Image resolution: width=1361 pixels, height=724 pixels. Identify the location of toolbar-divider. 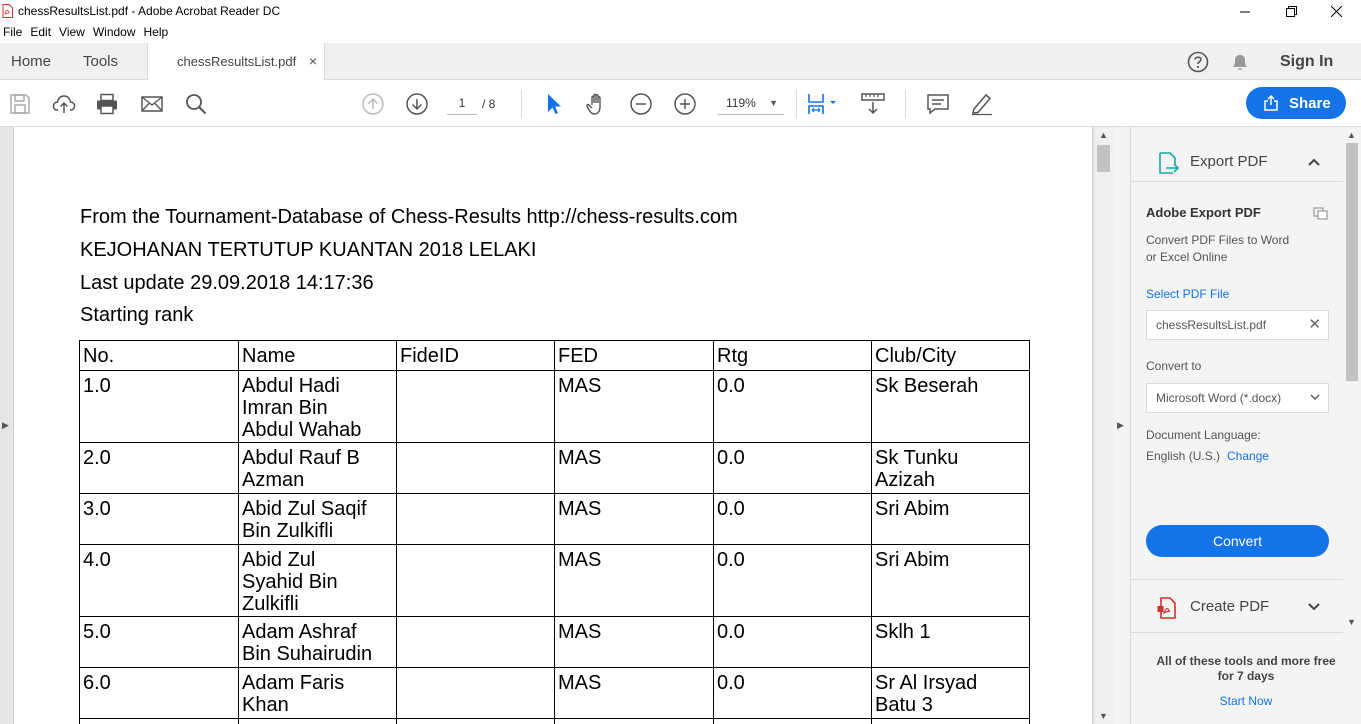
(521, 104).